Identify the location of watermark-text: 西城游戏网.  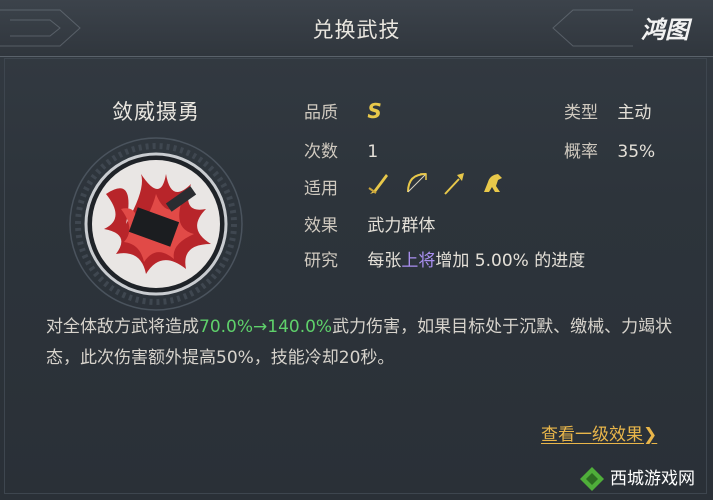
(652, 479).